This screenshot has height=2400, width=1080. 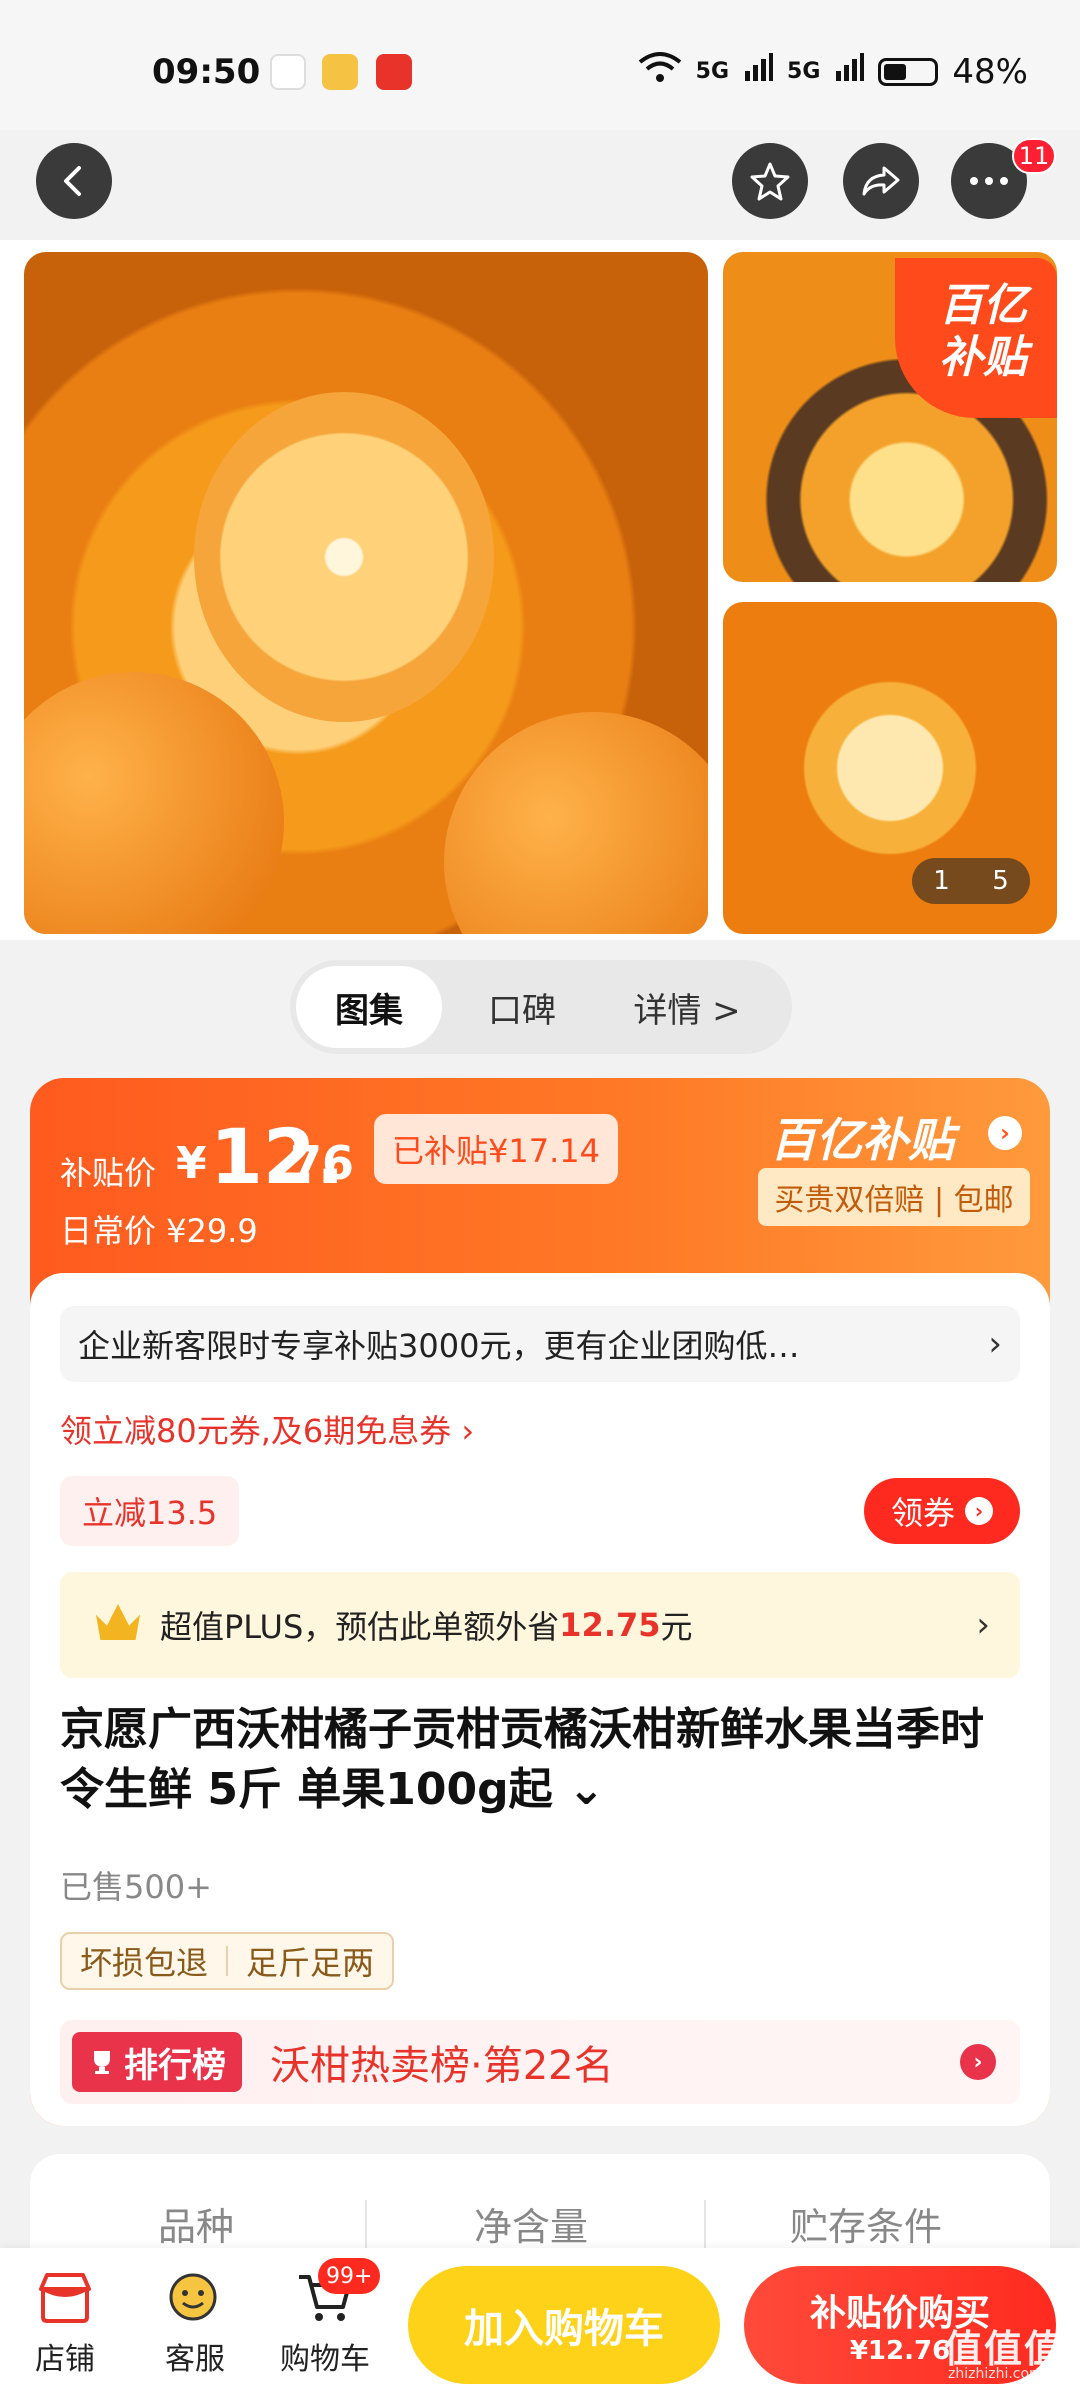 What do you see at coordinates (102, 2062) in the screenshot?
I see `trophy-icon` at bounding box center [102, 2062].